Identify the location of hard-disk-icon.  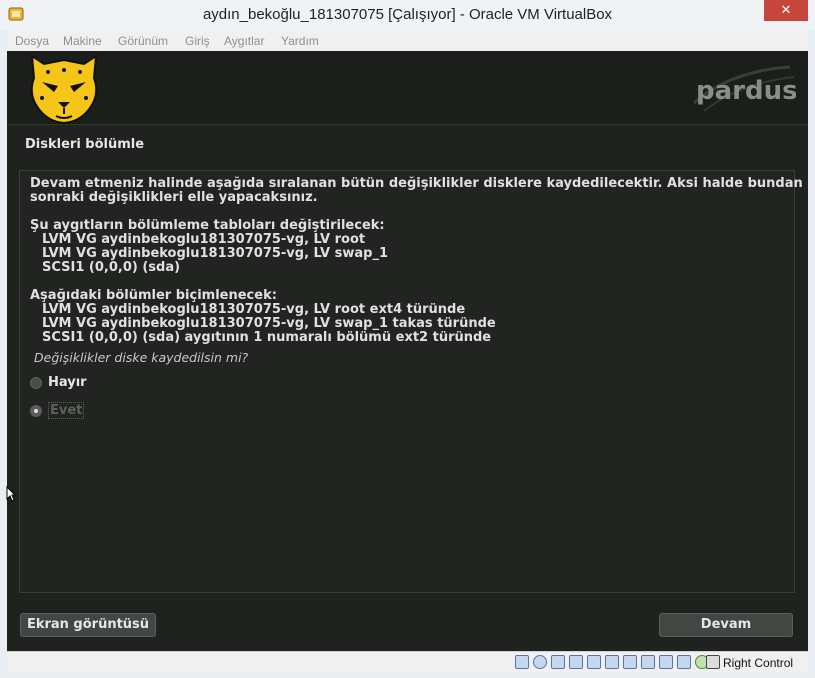
(522, 662).